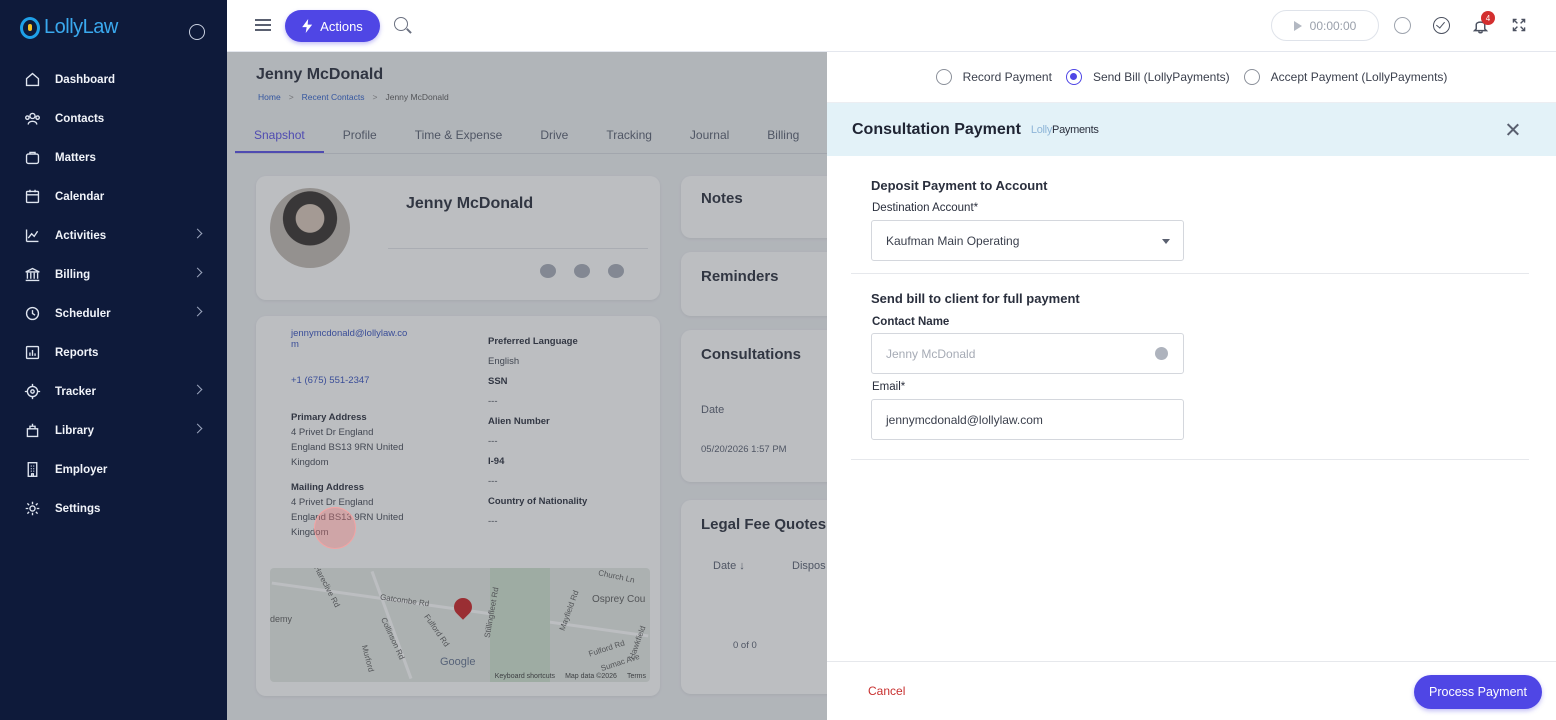 The width and height of the screenshot is (1556, 720). I want to click on target-icon, so click(32, 391).